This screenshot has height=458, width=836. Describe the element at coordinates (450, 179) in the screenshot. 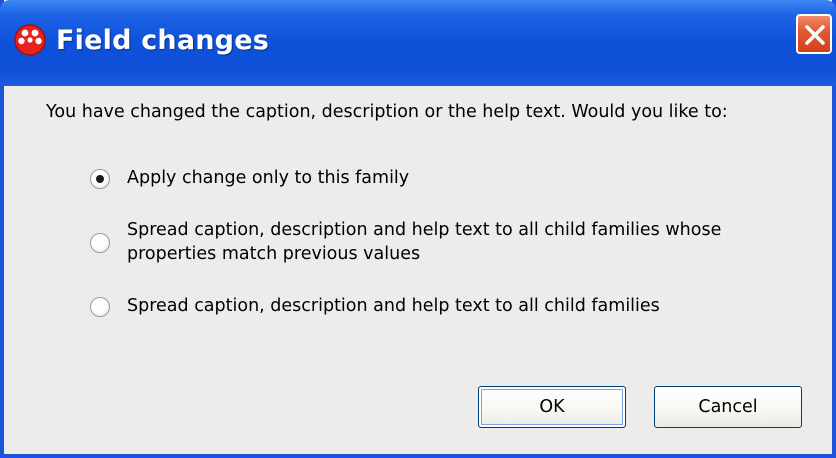

I see `option-this-family: Apply change only to this family` at that location.